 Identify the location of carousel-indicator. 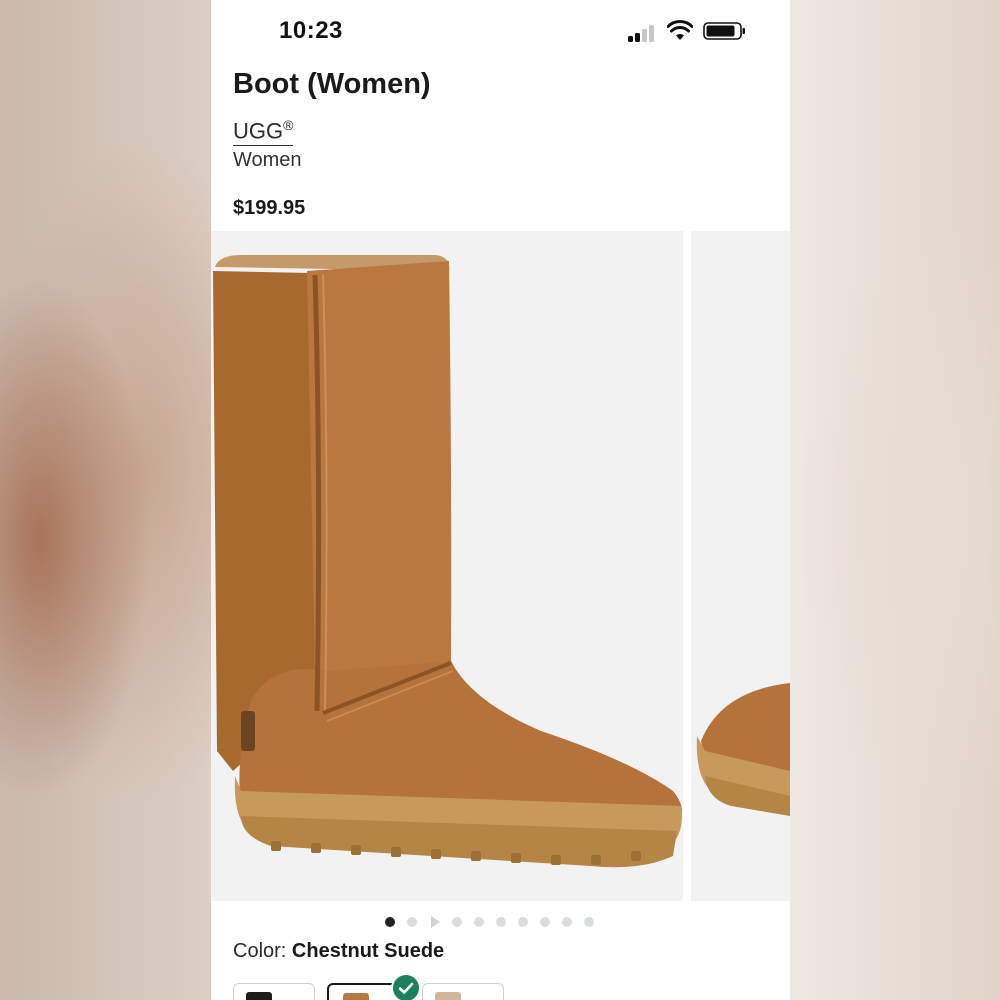
(490, 922).